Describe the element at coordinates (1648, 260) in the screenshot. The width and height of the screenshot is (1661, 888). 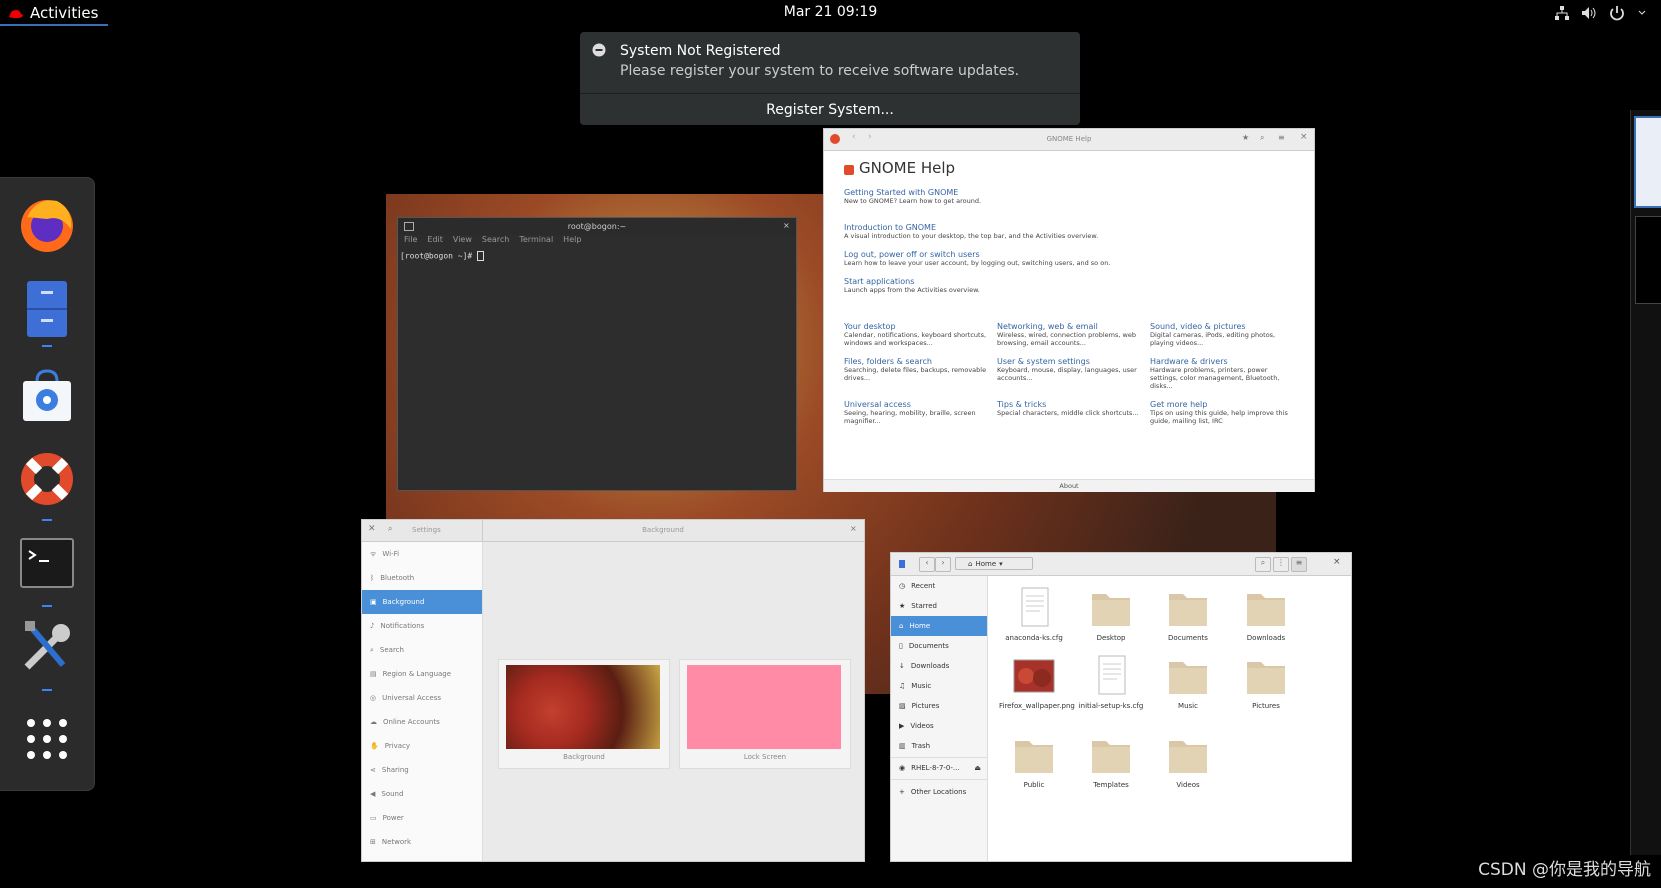
I see `workspace-thumbnail-empty` at that location.